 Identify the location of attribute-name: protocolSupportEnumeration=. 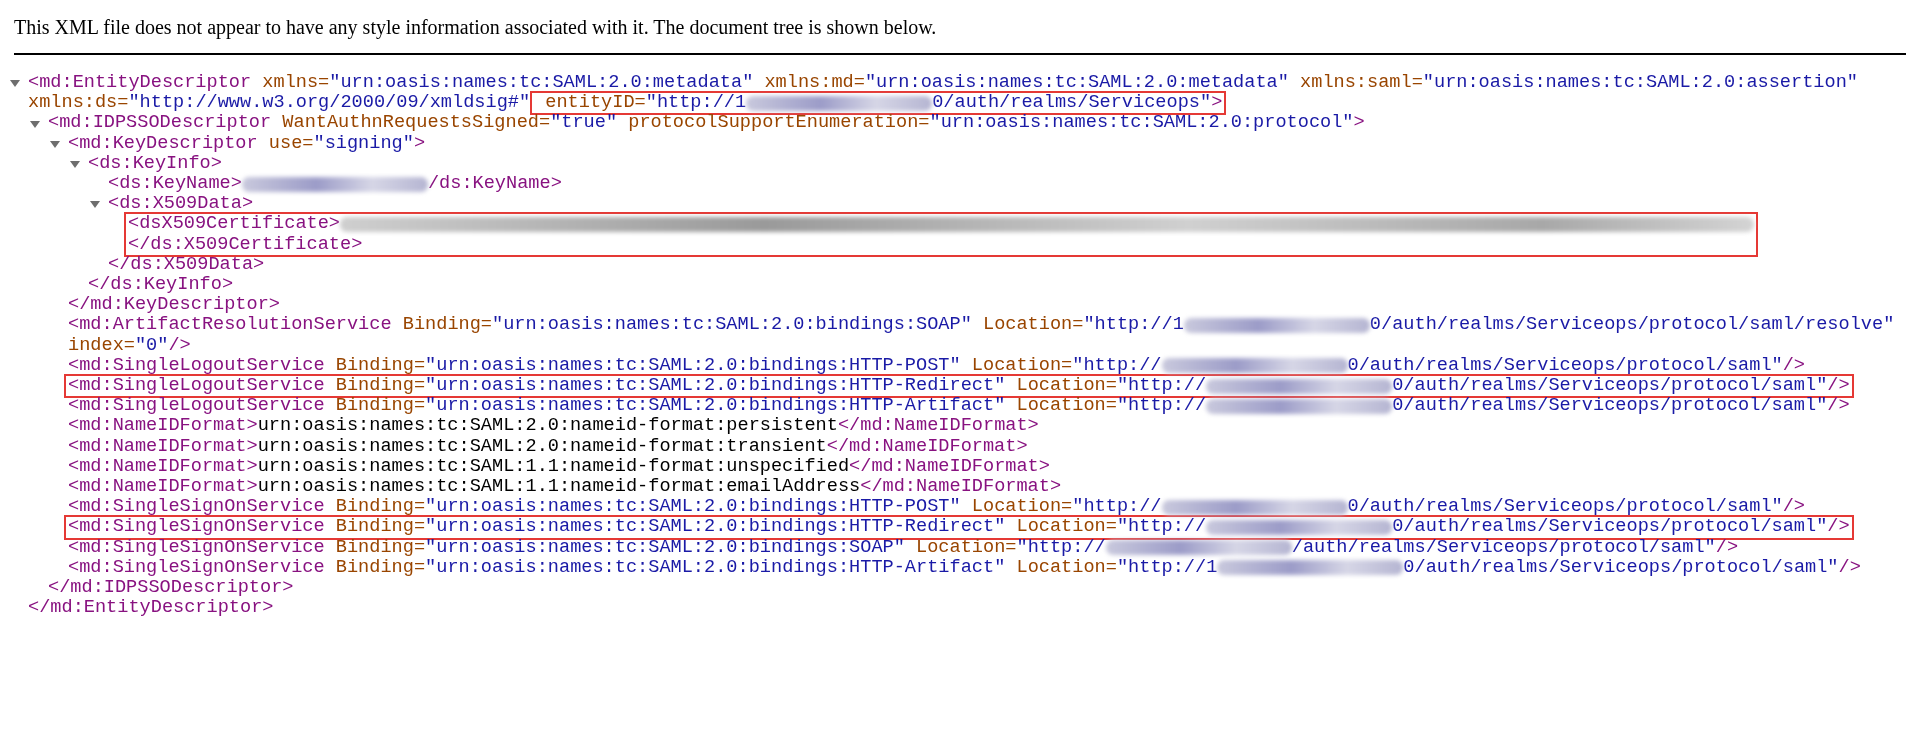
(778, 123).